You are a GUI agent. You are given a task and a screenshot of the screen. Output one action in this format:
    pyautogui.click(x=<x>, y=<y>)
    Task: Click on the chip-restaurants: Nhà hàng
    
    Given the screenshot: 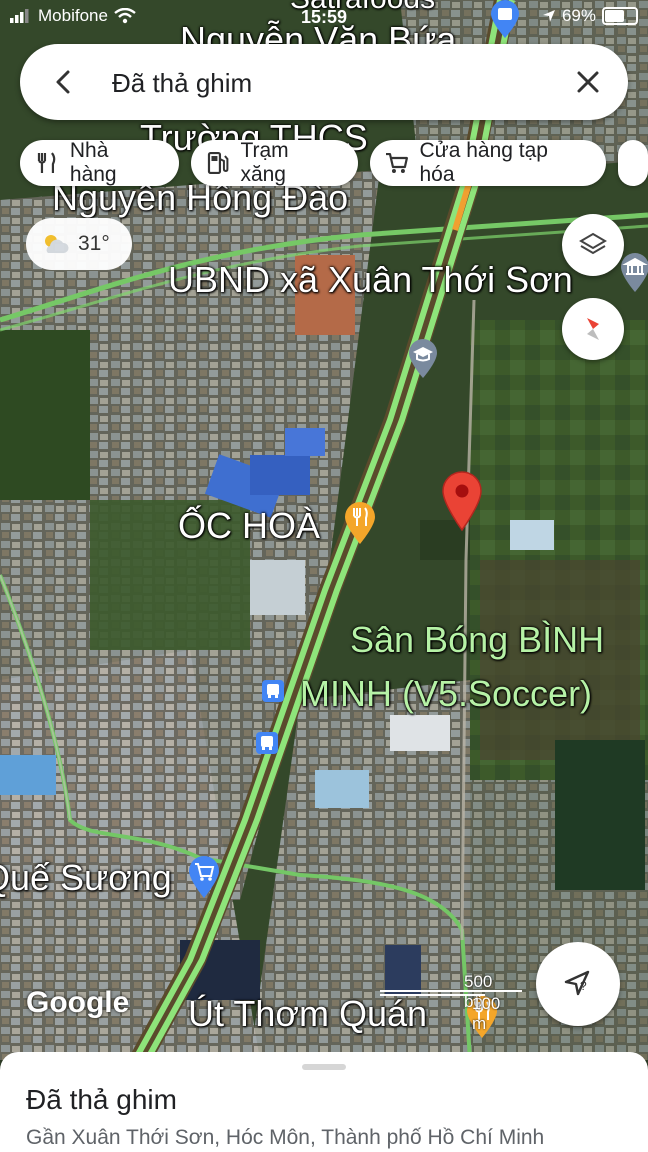 What is the action you would take?
    pyautogui.click(x=99, y=162)
    